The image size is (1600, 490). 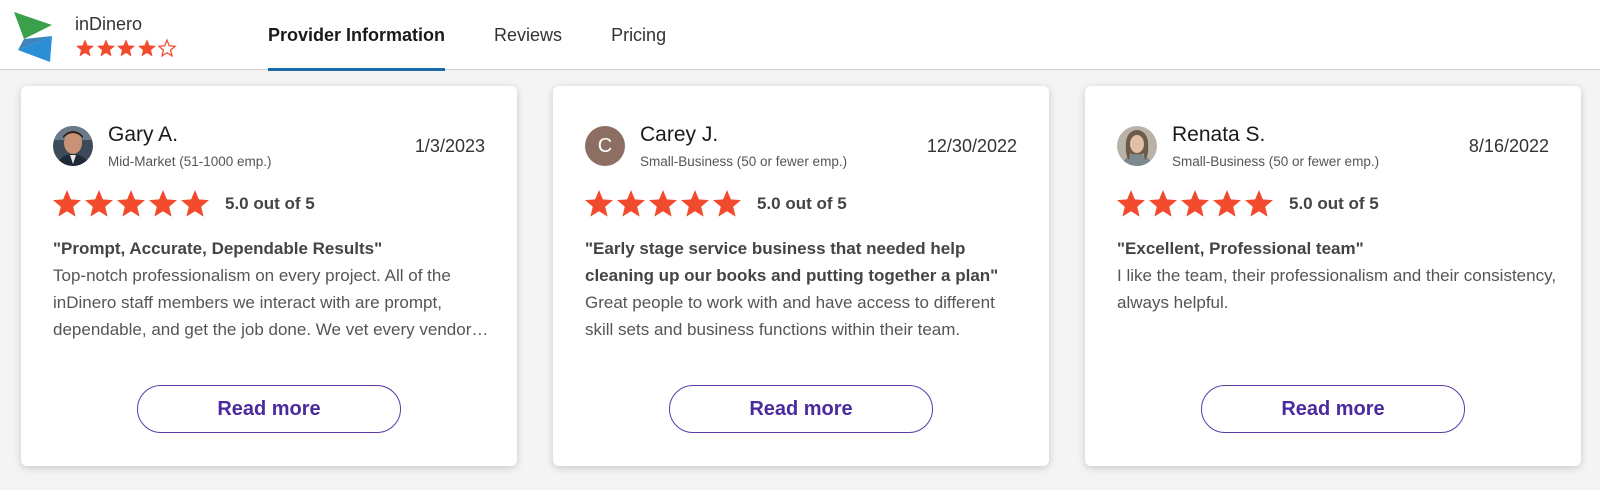 I want to click on review-title: "Prompt, Accurate, Dependable Results", so click(x=218, y=248).